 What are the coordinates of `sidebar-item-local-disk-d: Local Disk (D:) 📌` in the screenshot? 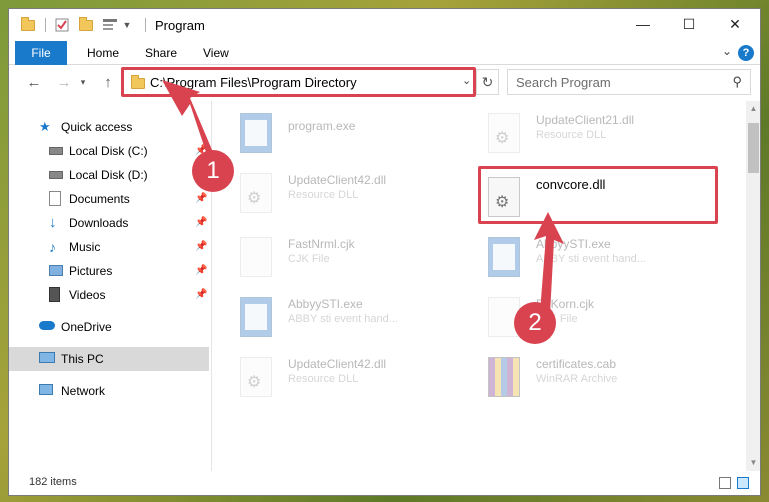 It's located at (109, 175).